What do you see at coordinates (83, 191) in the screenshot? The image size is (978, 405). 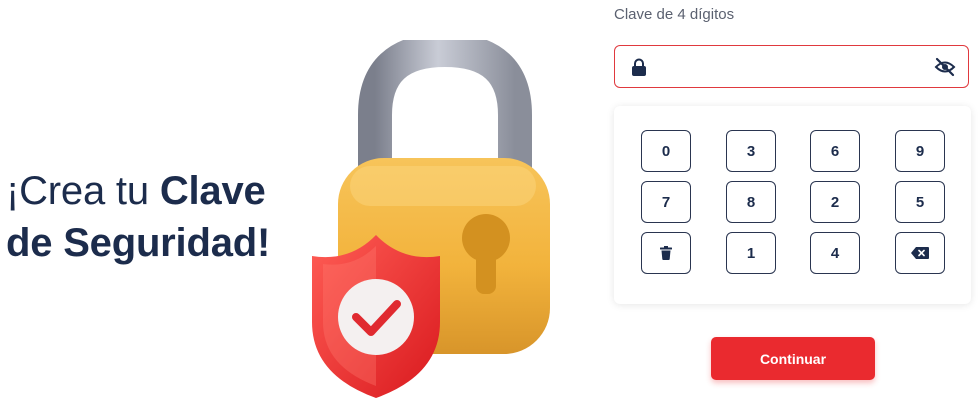 I see `headline-text-intro: ¡Crea tu` at bounding box center [83, 191].